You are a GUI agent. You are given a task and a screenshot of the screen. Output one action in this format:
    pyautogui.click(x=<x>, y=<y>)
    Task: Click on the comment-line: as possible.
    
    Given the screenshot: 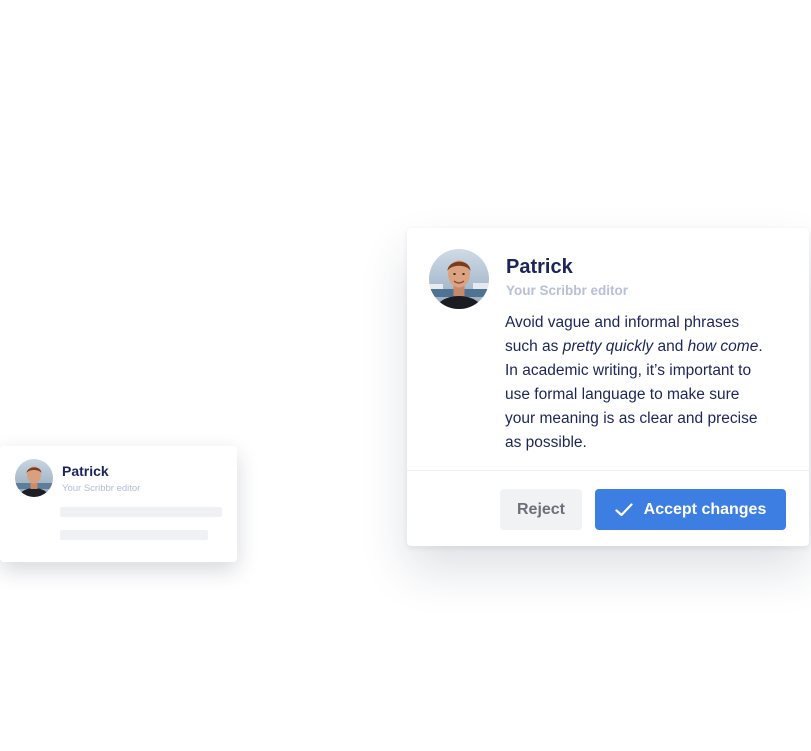 What is the action you would take?
    pyautogui.click(x=546, y=442)
    